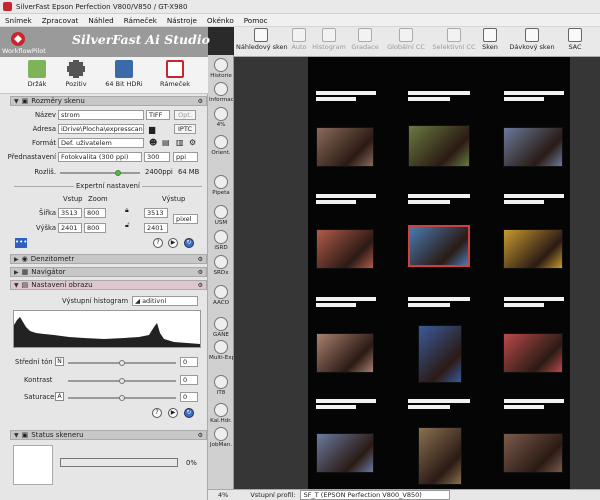 The width and height of the screenshot is (600, 500). What do you see at coordinates (76, 74) in the screenshot?
I see `positive-button: Pozitiv` at bounding box center [76, 74].